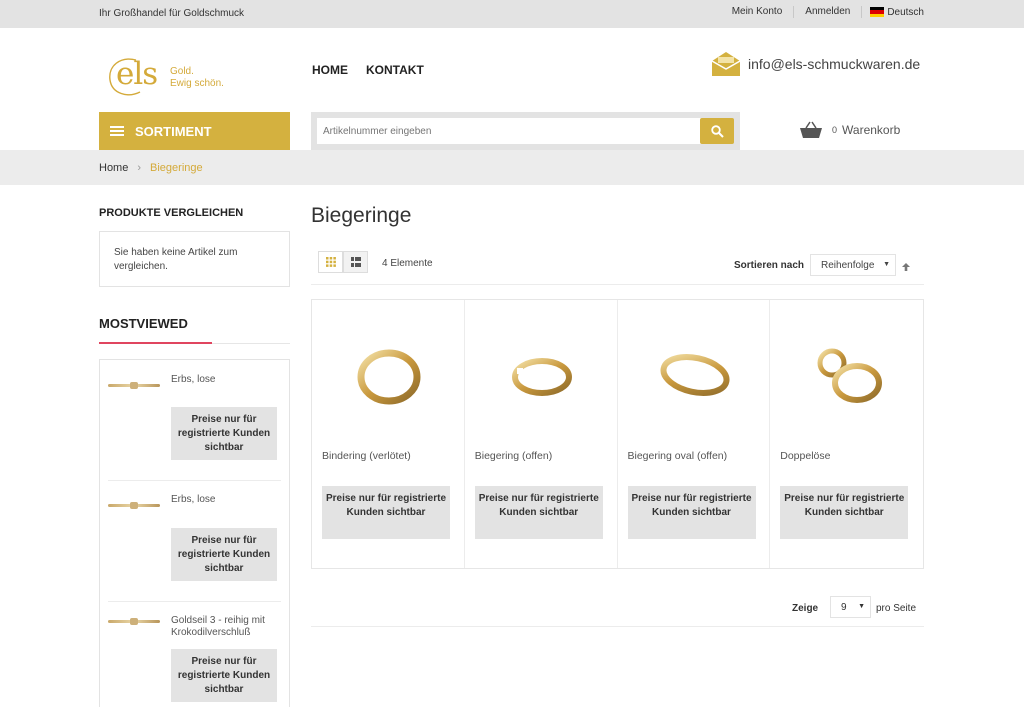 This screenshot has width=1024, height=707. Describe the element at coordinates (251, 343) in the screenshot. I see `mostviewed-divider` at that location.